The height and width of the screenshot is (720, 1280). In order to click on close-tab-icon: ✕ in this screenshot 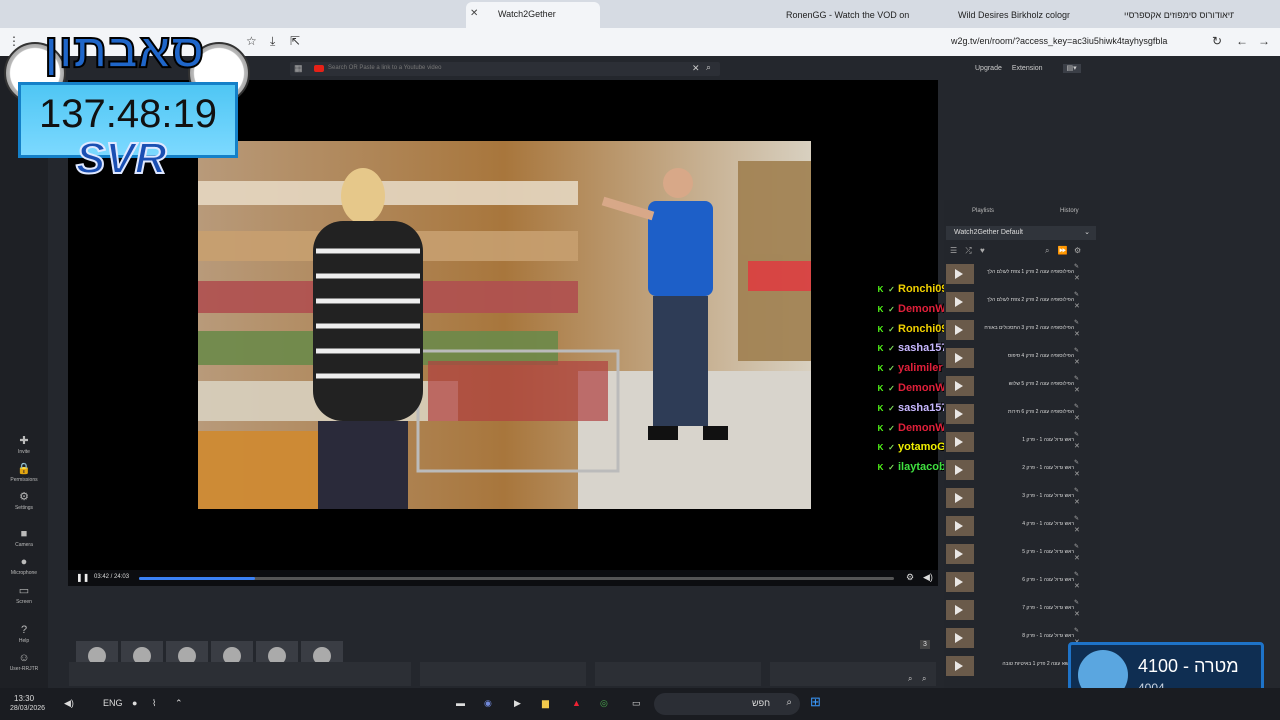, I will do `click(474, 14)`.